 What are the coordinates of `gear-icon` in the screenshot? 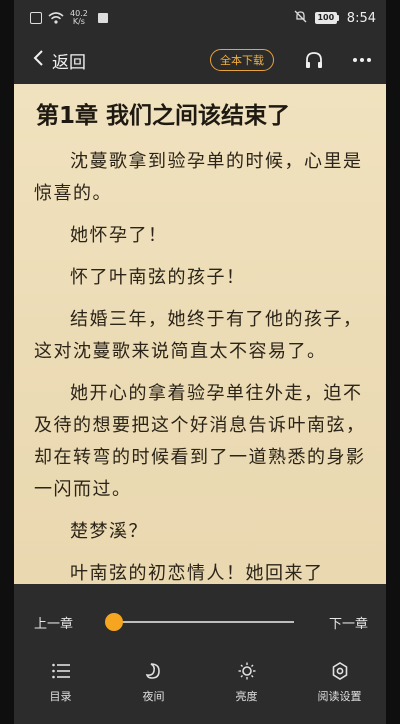 It's located at (340, 673).